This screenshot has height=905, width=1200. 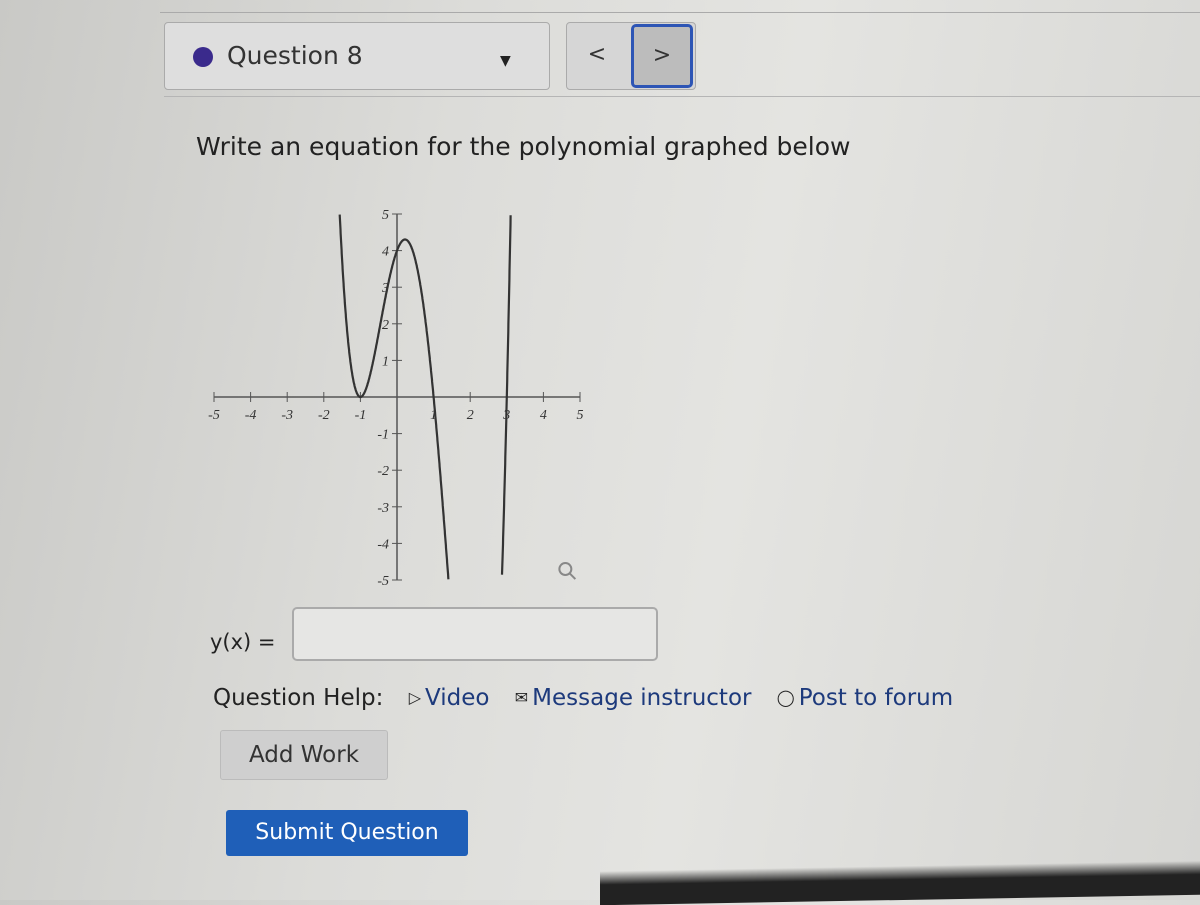 What do you see at coordinates (641, 698) in the screenshot?
I see `message-instructor-link: Message instructor` at bounding box center [641, 698].